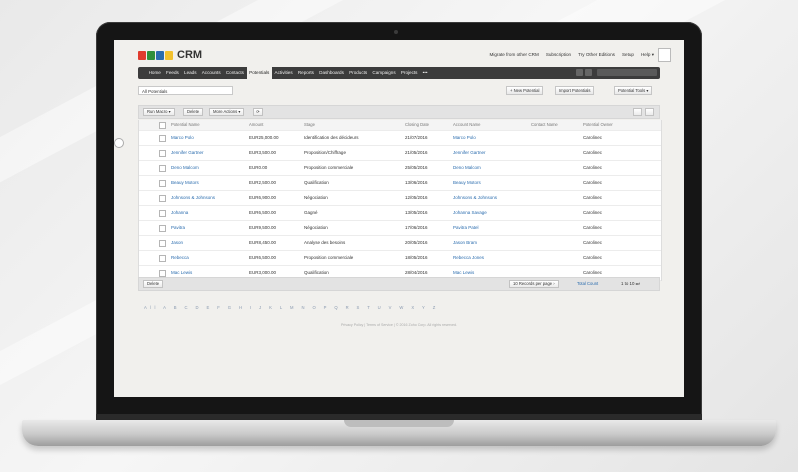 Image resolution: width=798 pixels, height=472 pixels. Describe the element at coordinates (177, 243) in the screenshot. I see `cell-name: Jason` at that location.